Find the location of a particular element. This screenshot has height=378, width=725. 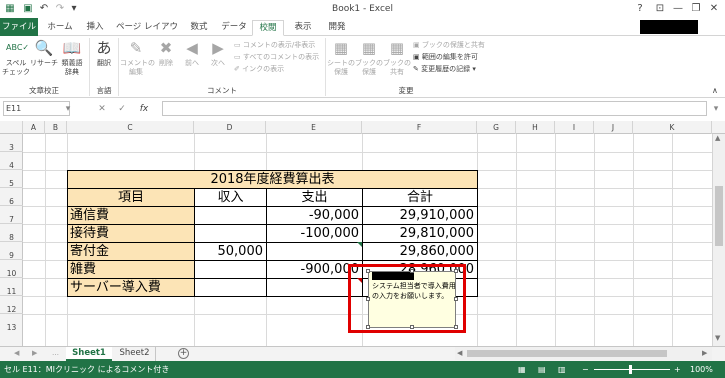

horizontal-scrollbar: ◀ ▶ is located at coordinates (583, 353).